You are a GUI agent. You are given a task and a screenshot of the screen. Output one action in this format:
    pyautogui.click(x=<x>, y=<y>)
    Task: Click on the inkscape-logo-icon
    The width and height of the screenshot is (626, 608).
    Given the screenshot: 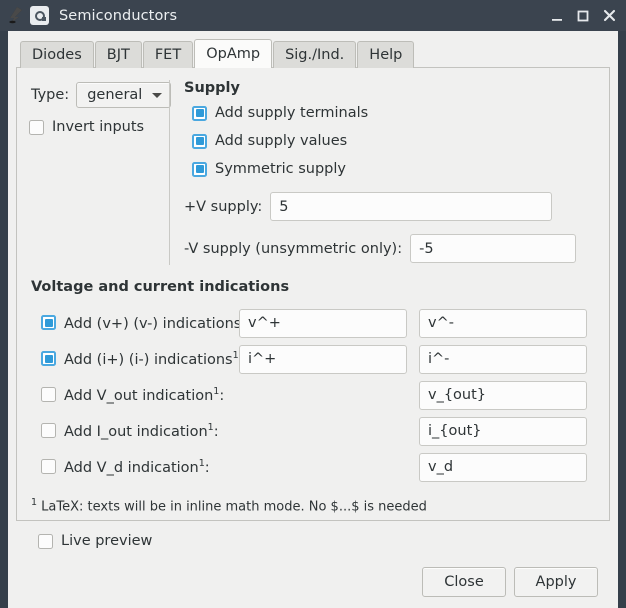 What is the action you would take?
    pyautogui.click(x=17, y=16)
    